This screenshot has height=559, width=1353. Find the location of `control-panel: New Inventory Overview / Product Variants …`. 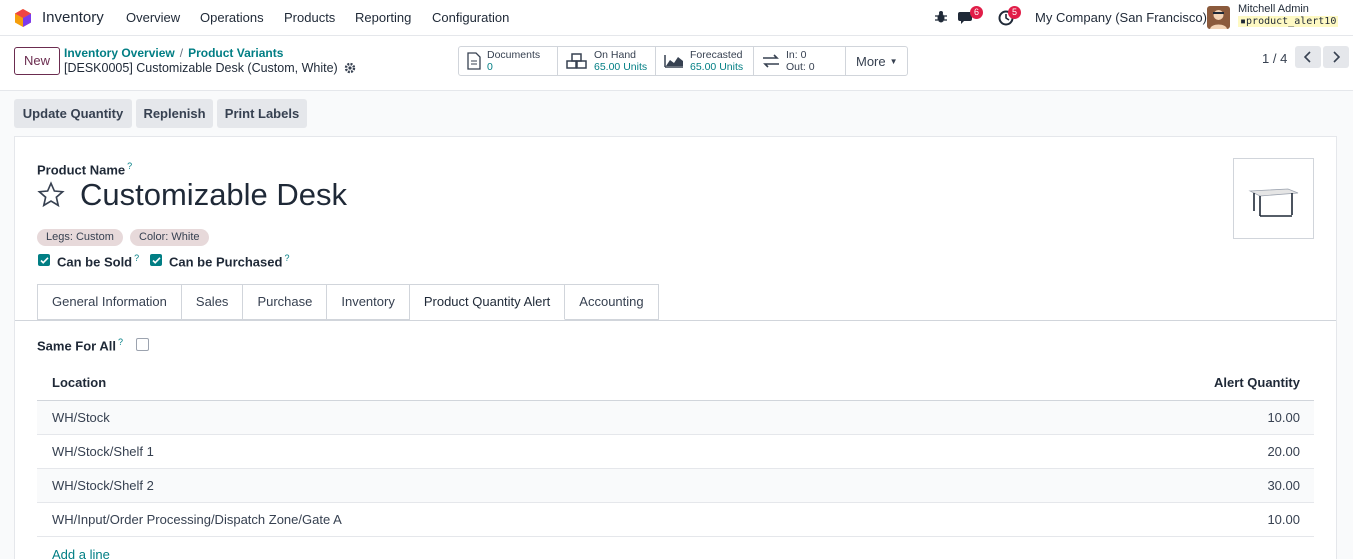

control-panel: New Inventory Overview / Product Variants … is located at coordinates (676, 63).